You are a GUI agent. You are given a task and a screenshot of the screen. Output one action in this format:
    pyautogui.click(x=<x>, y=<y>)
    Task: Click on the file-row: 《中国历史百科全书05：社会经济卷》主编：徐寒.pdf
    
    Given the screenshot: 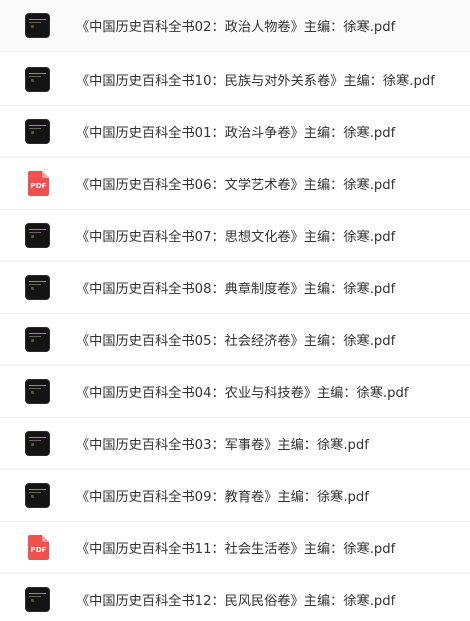 What is the action you would take?
    pyautogui.click(x=235, y=340)
    